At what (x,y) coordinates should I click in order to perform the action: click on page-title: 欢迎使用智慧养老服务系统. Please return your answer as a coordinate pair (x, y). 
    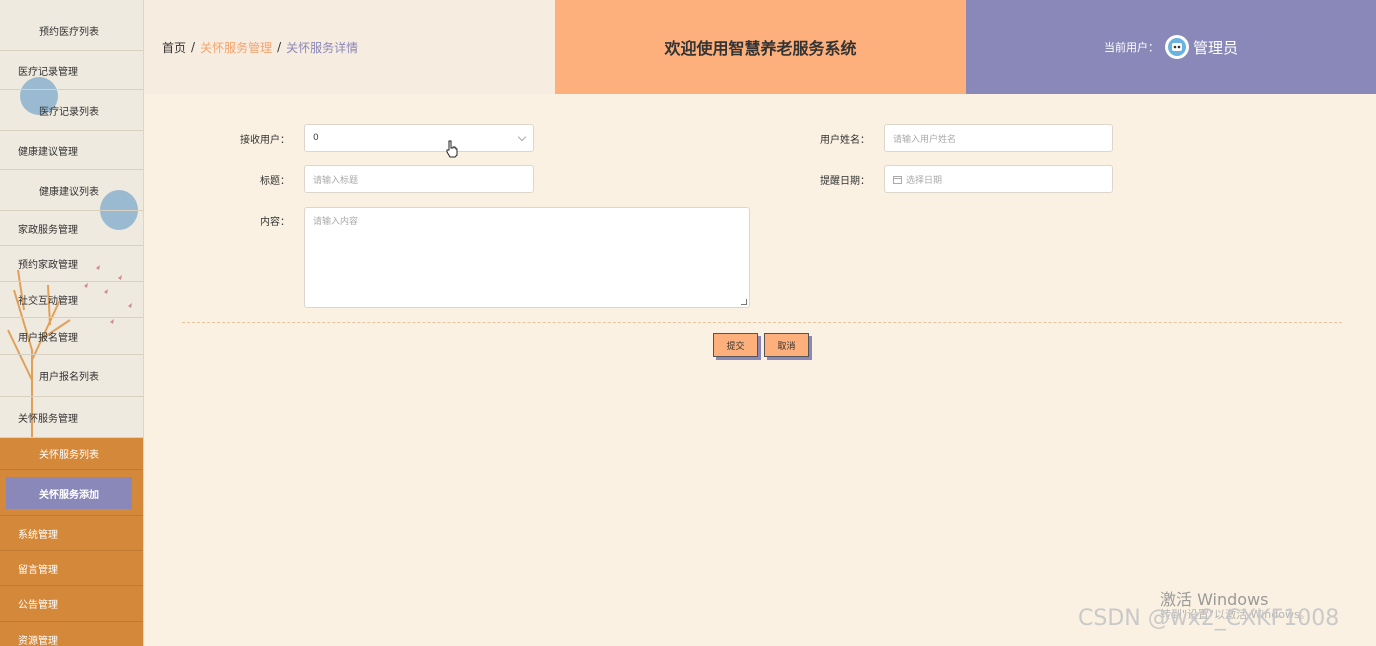
    Looking at the image, I should click on (760, 47).